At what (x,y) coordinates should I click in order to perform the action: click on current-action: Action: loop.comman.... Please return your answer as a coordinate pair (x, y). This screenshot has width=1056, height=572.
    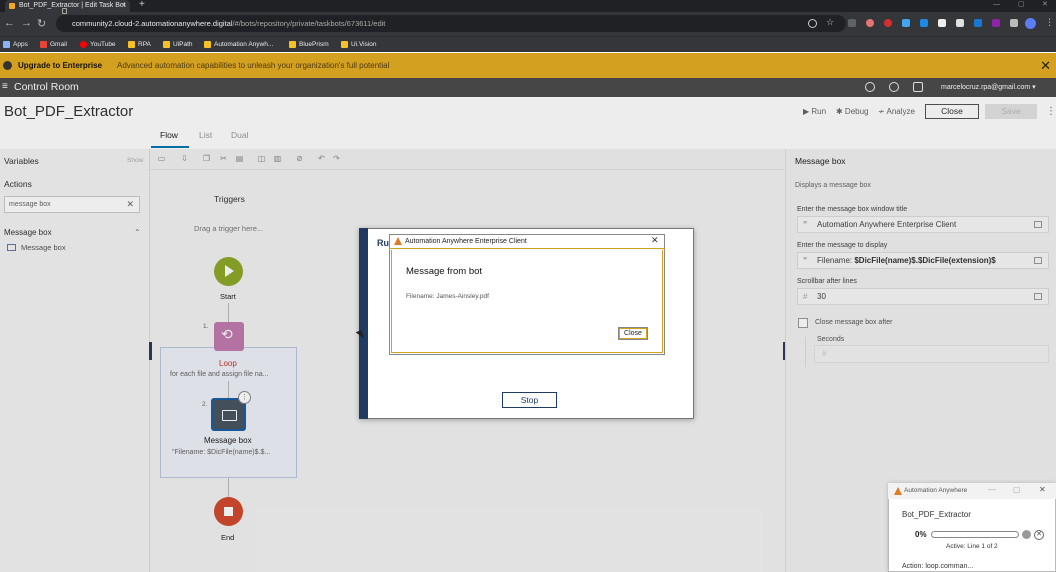
    Looking at the image, I should click on (938, 566).